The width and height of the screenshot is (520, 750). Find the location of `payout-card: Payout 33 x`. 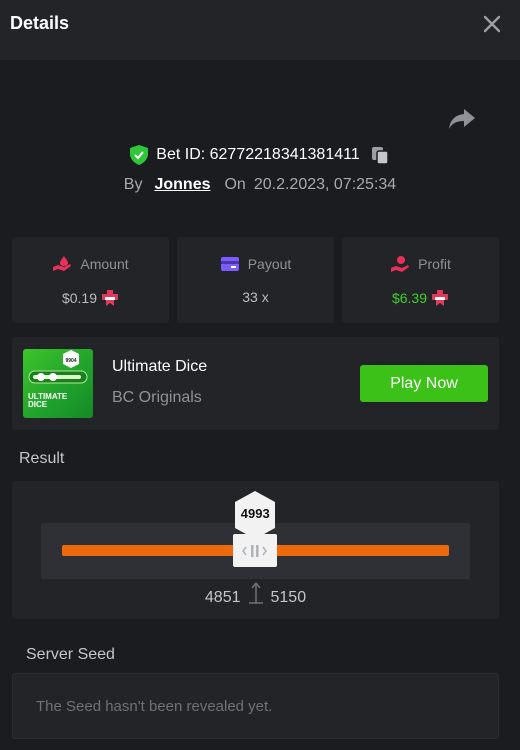

payout-card: Payout 33 x is located at coordinates (255, 280).